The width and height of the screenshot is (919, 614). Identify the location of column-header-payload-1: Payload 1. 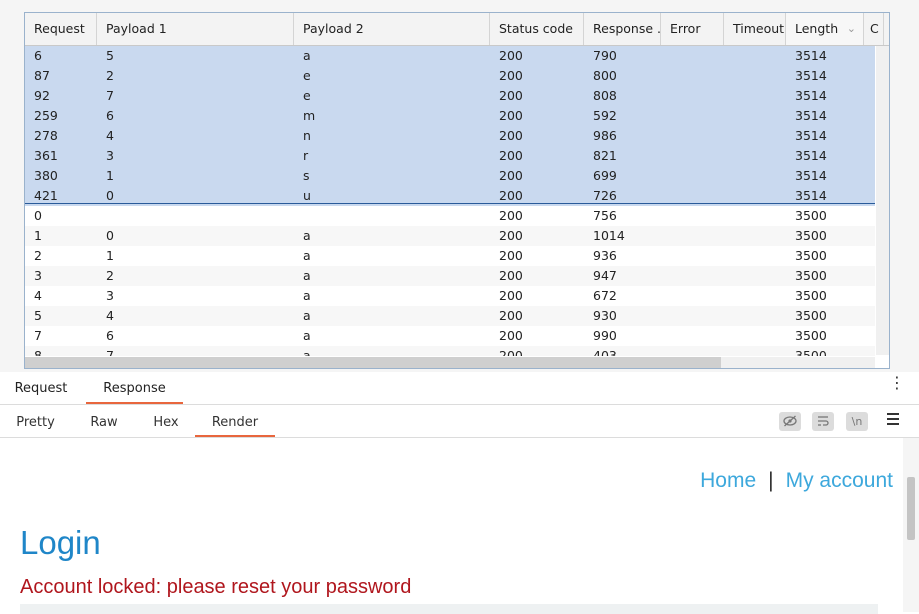
(195, 29).